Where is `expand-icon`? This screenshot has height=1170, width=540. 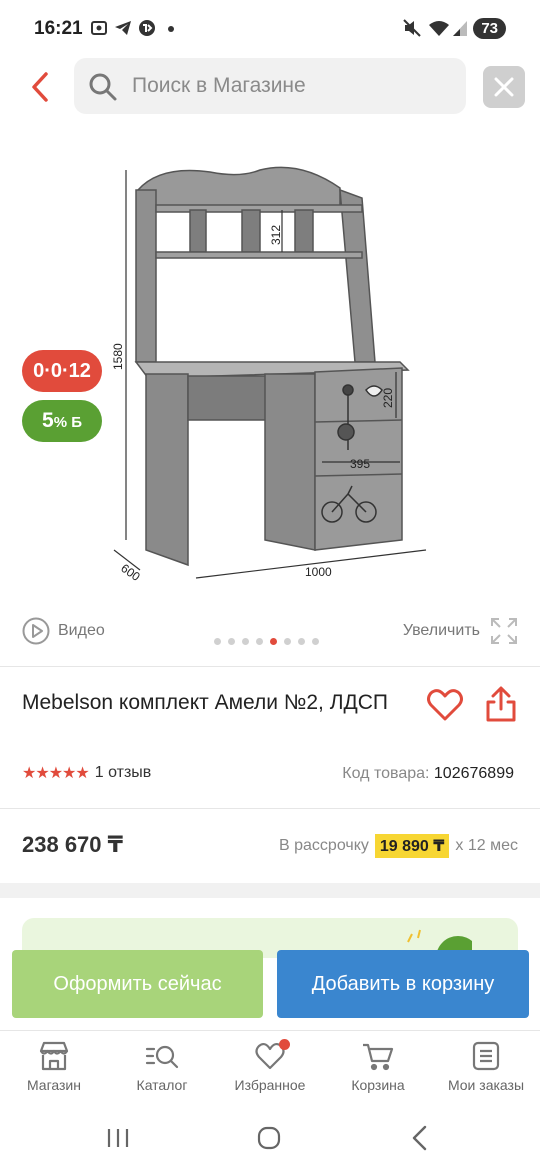 expand-icon is located at coordinates (504, 631).